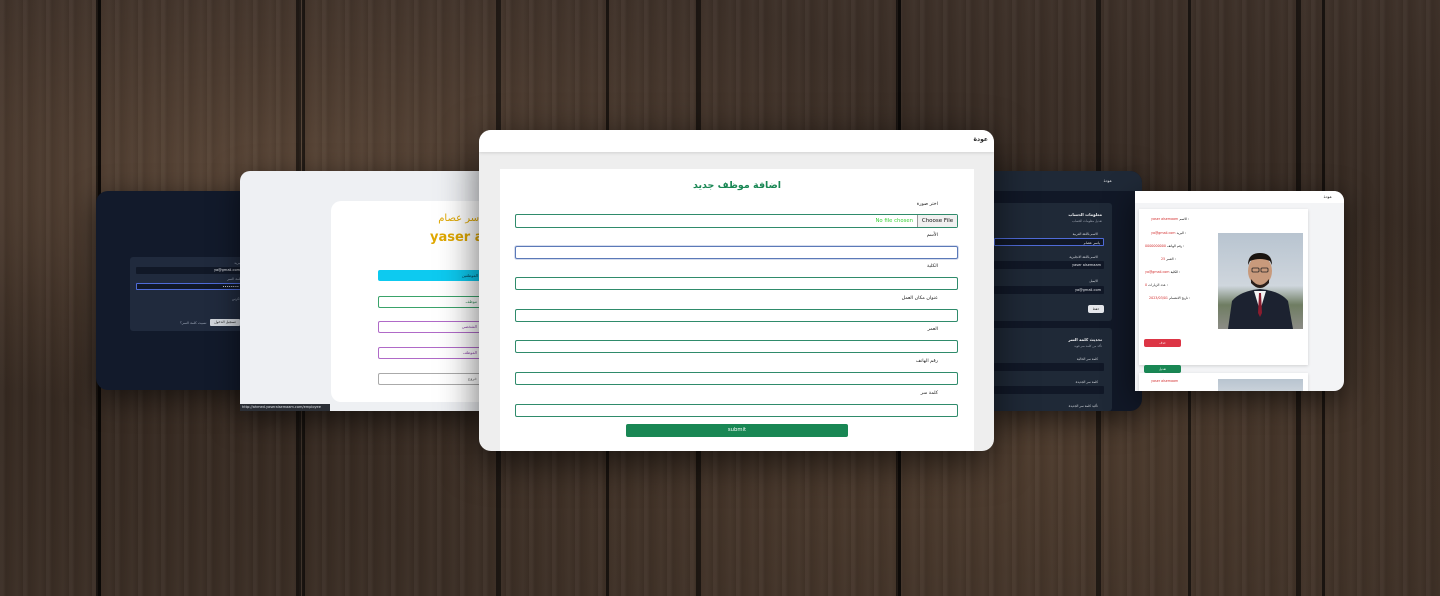  Describe the element at coordinates (1083, 257) in the screenshot. I see `name-en-label: الاسم باللغة الانجليزية` at that location.